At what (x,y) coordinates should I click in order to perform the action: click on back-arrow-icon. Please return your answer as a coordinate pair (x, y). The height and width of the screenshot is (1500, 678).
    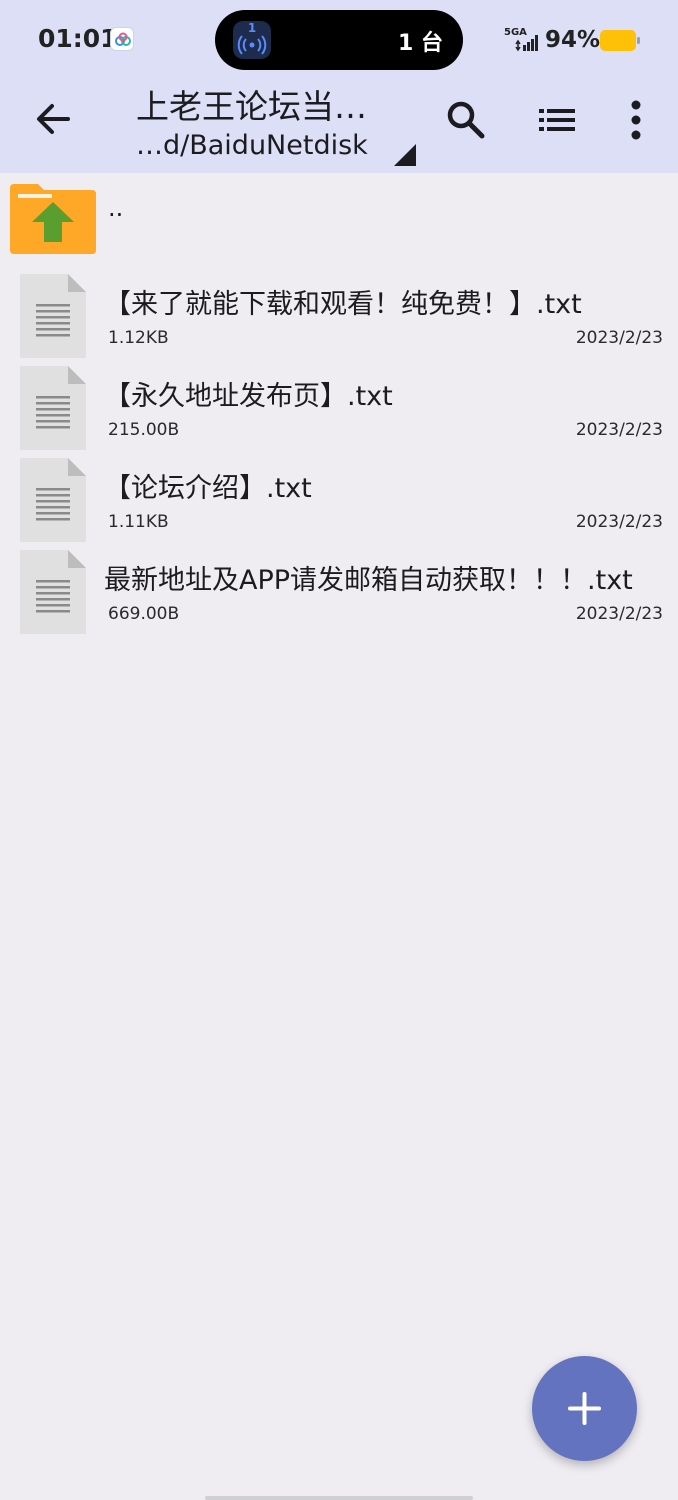
    Looking at the image, I should click on (53, 119).